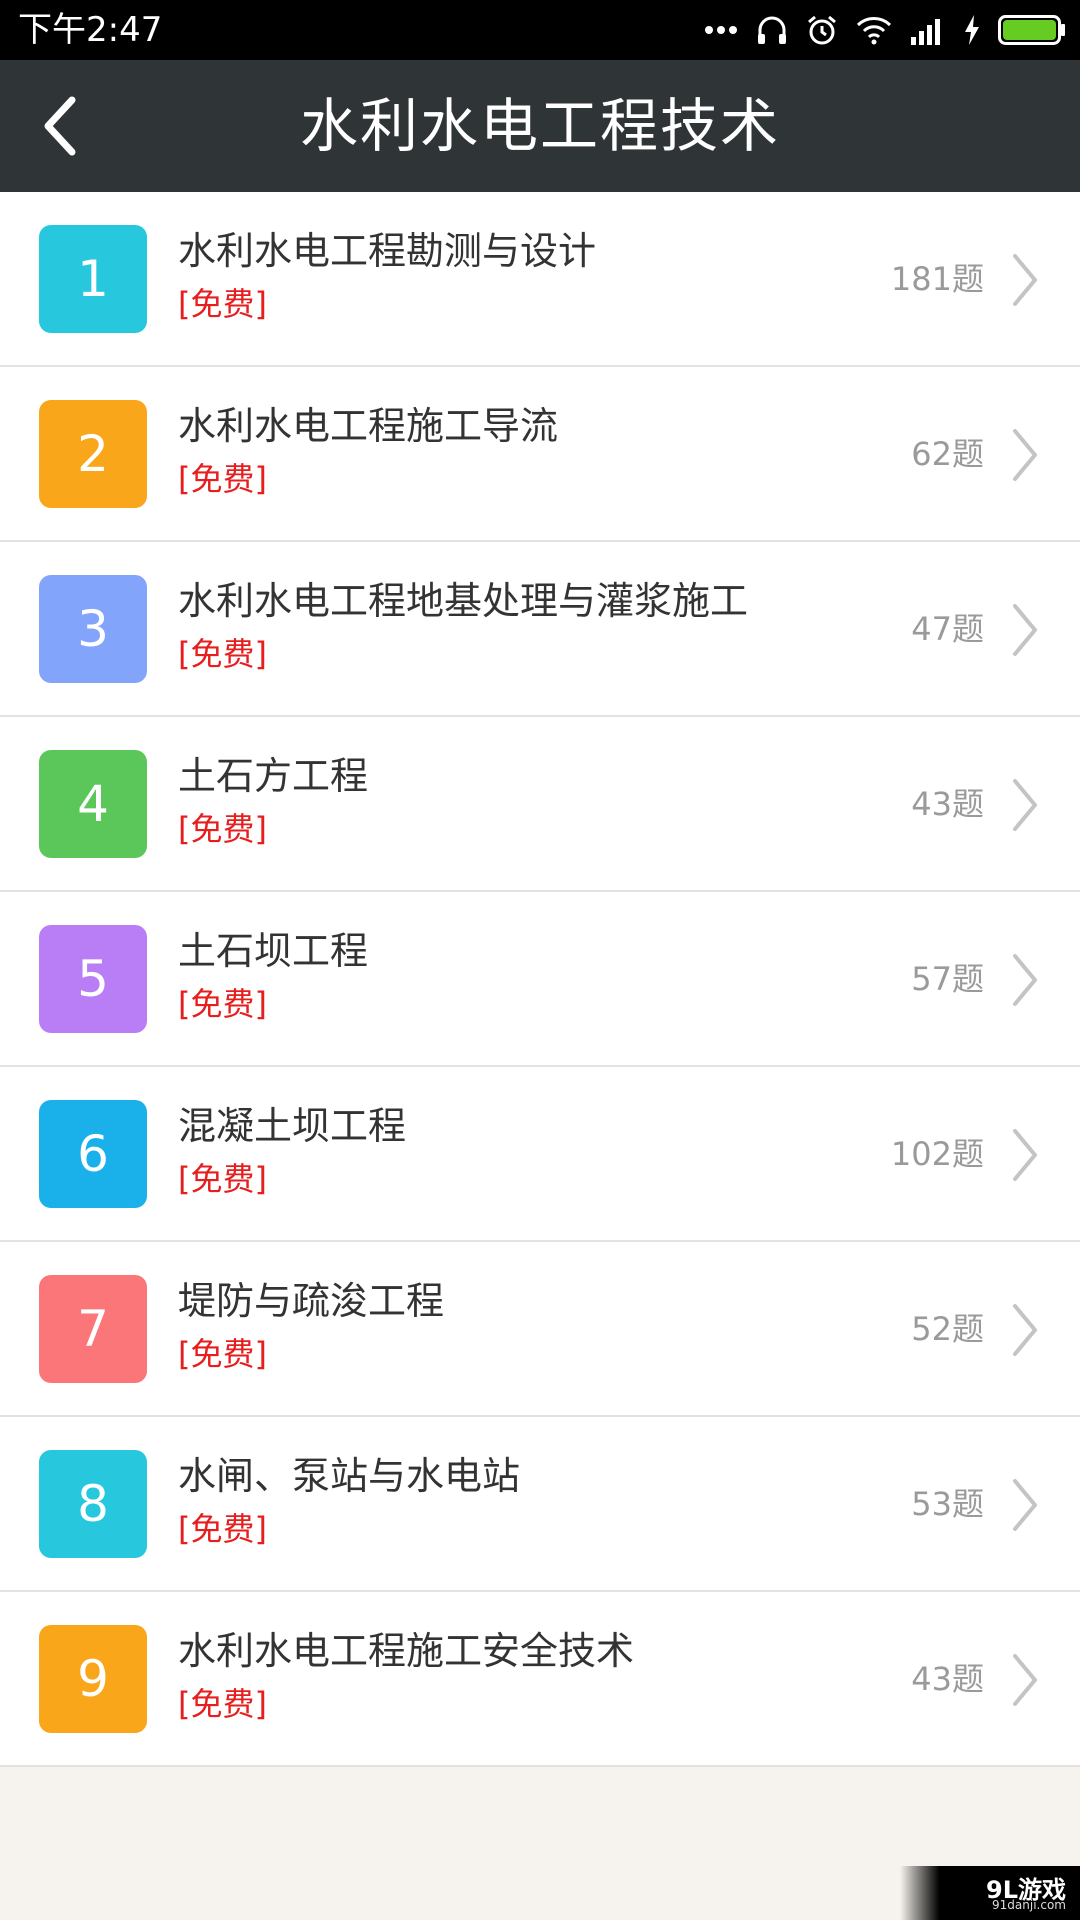 The height and width of the screenshot is (1920, 1080). Describe the element at coordinates (93, 1504) in the screenshot. I see `item-number-badge: 8` at that location.